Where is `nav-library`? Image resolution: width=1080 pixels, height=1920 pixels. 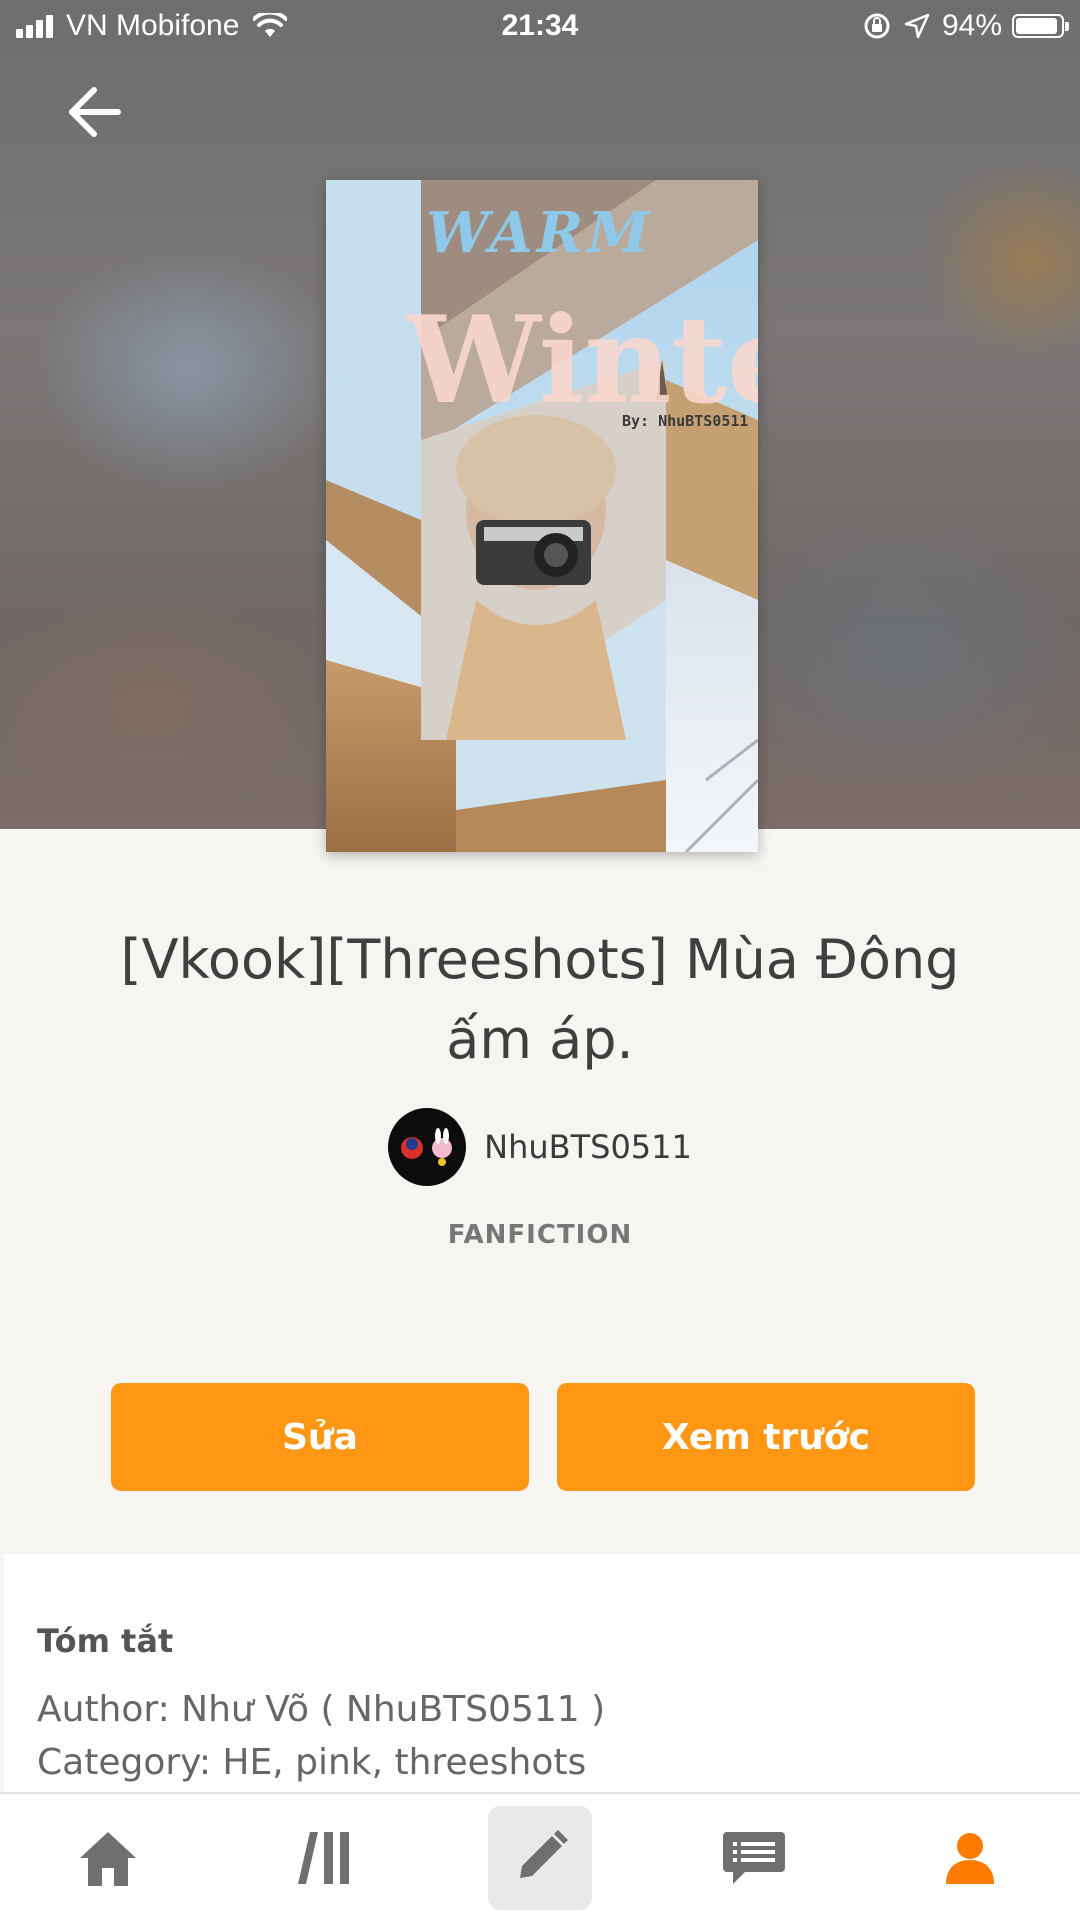 nav-library is located at coordinates (326, 1858).